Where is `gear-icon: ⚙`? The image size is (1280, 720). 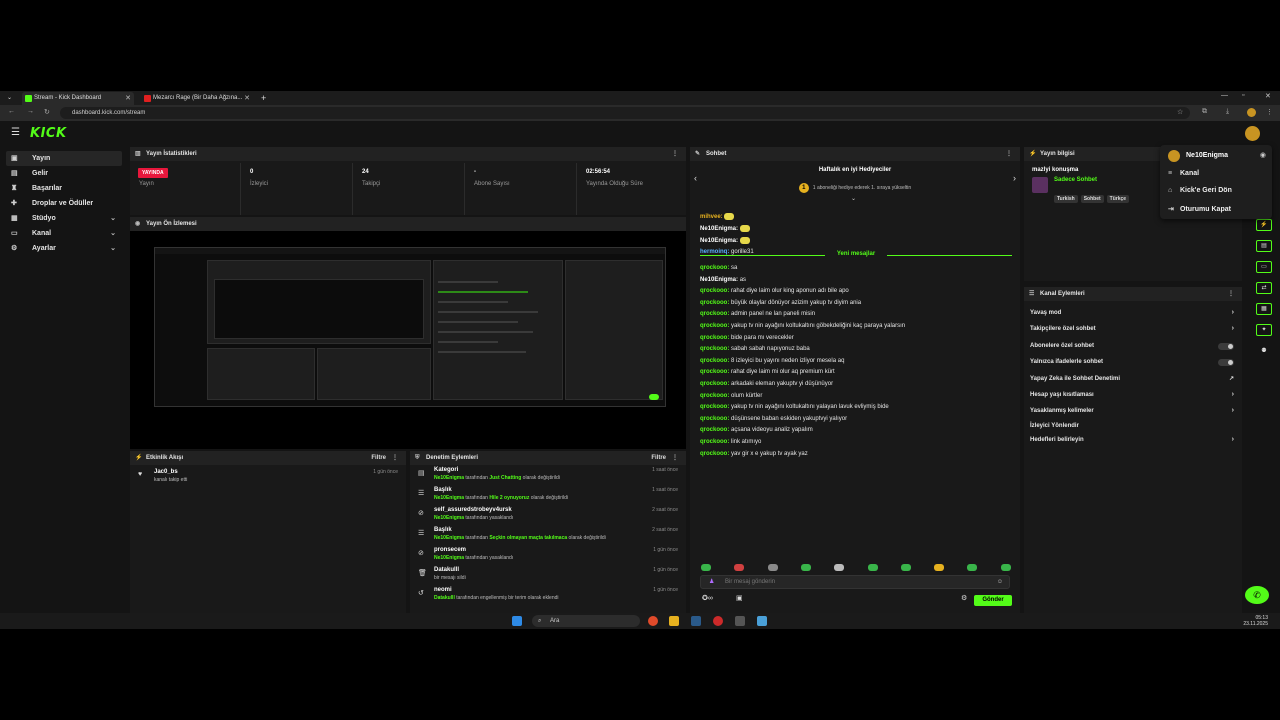 gear-icon: ⚙ is located at coordinates (964, 598).